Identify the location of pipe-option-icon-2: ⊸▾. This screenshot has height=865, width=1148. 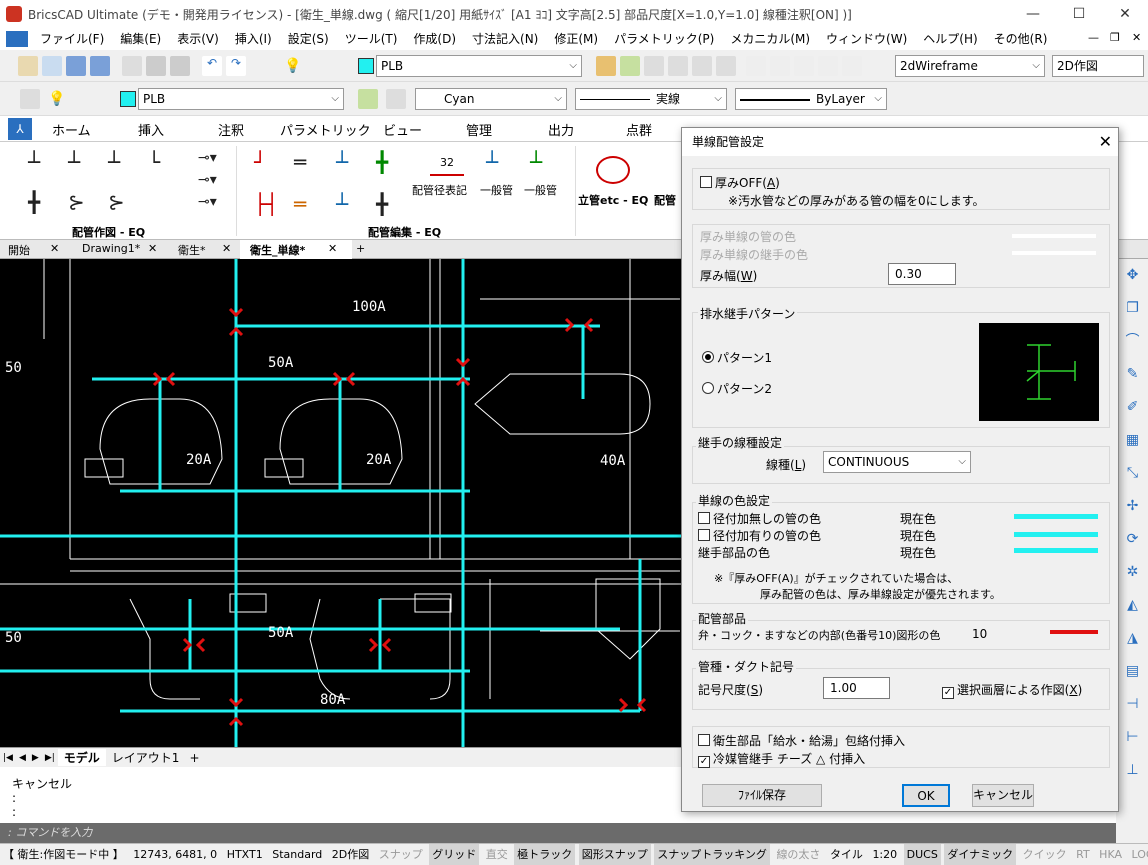
(207, 180).